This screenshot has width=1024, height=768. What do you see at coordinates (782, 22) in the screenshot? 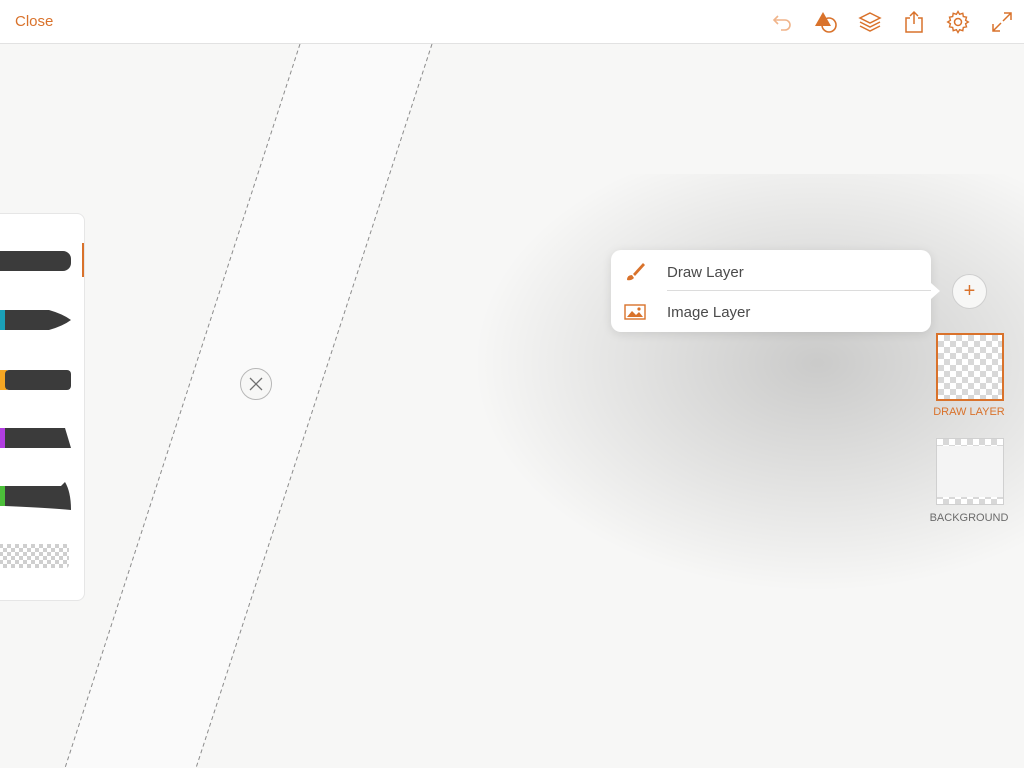
I see `undo-icon` at bounding box center [782, 22].